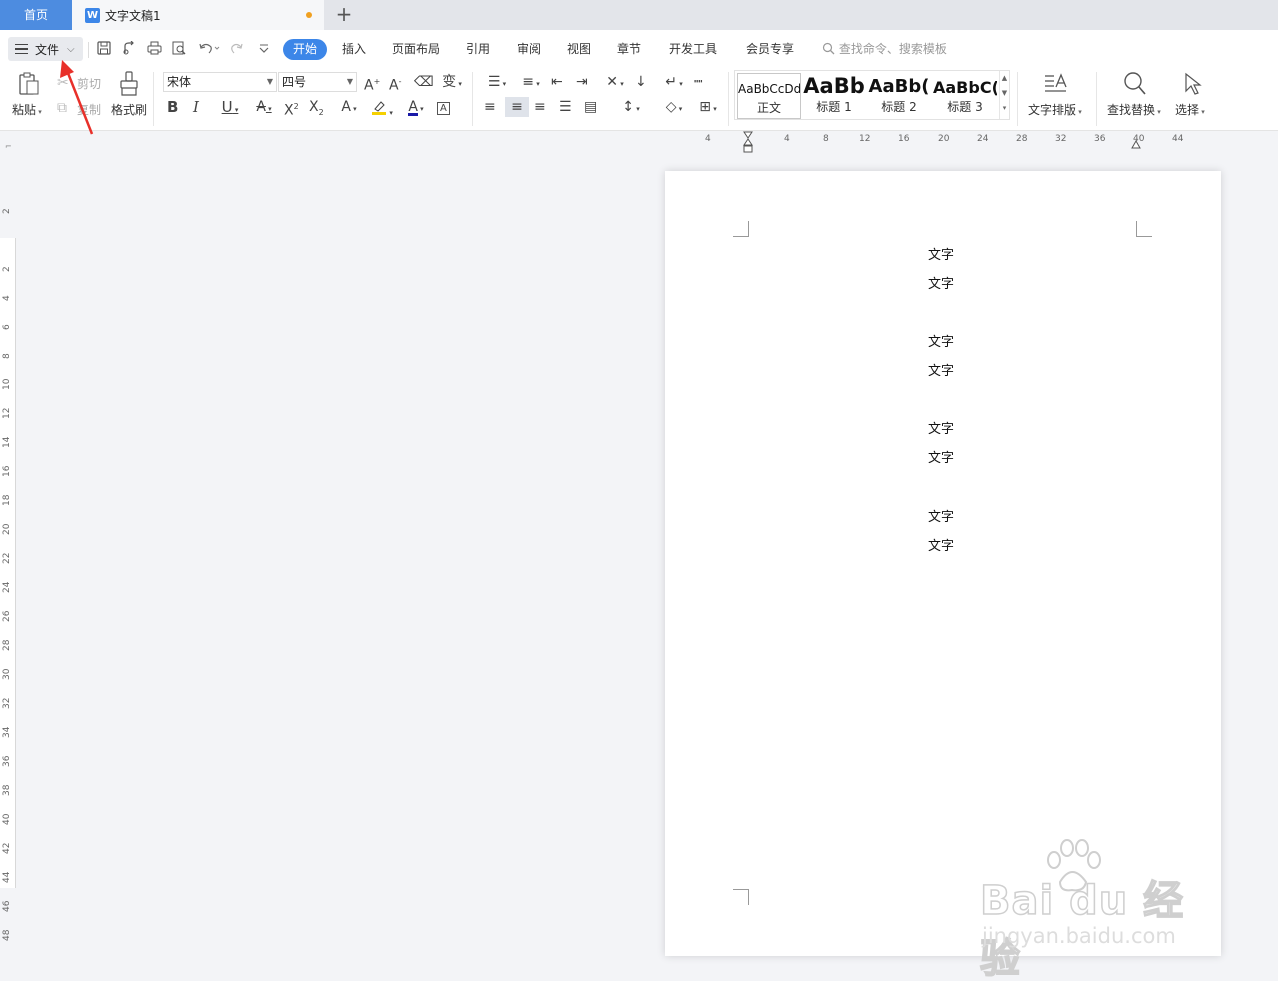  Describe the element at coordinates (531, 83) in the screenshot. I see `numbered-list-icon: ≡ ▾` at that location.